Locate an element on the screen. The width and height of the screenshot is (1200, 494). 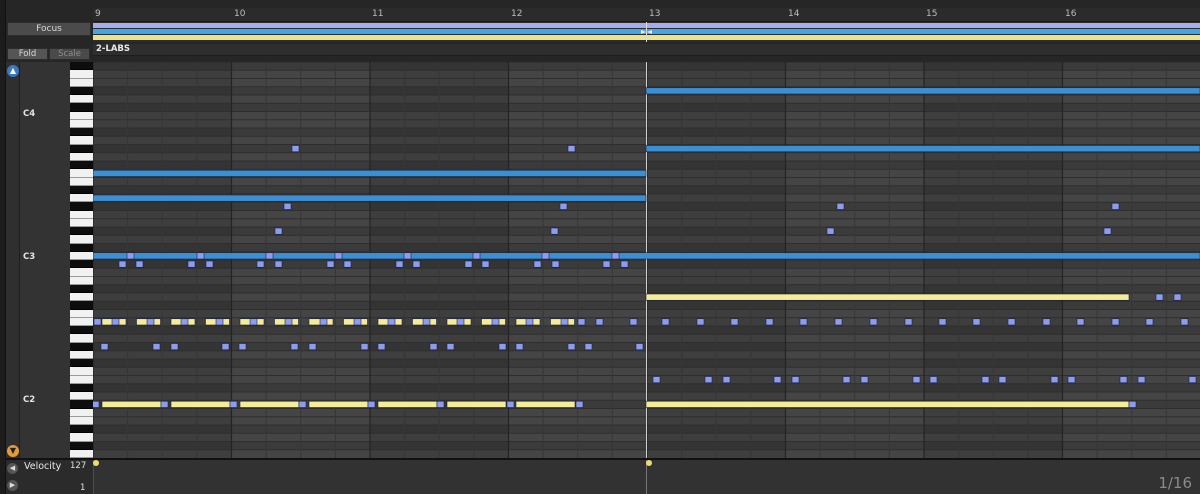
scroll-up-icon: ▲ is located at coordinates (13, 71).